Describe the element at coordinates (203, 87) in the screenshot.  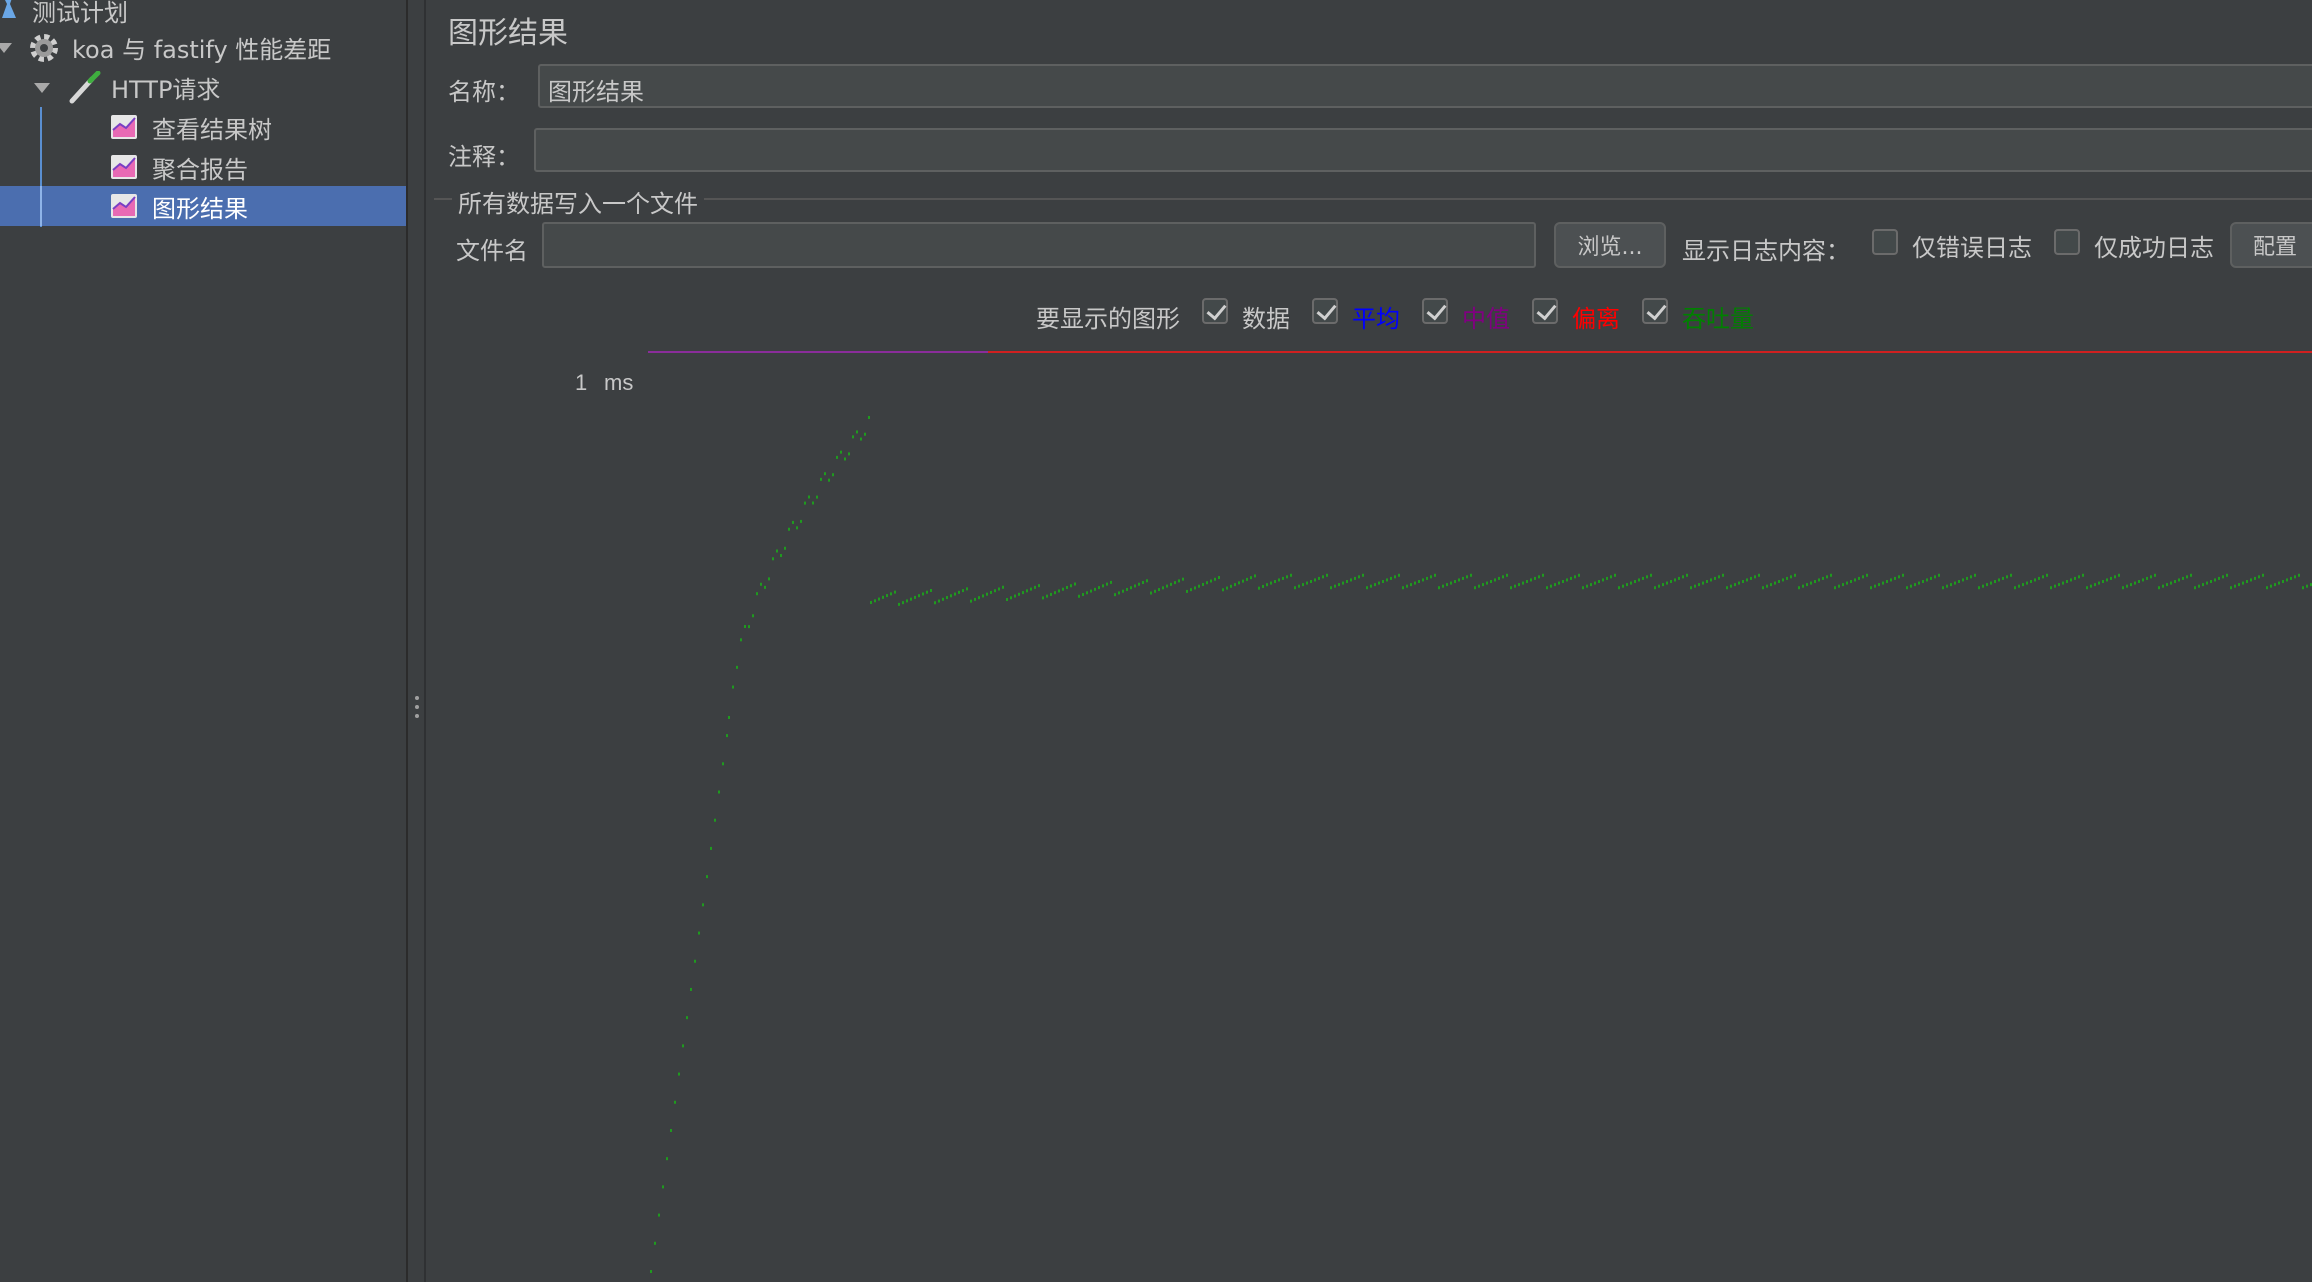
I see `tree-item-http-request: HTTP请求` at that location.